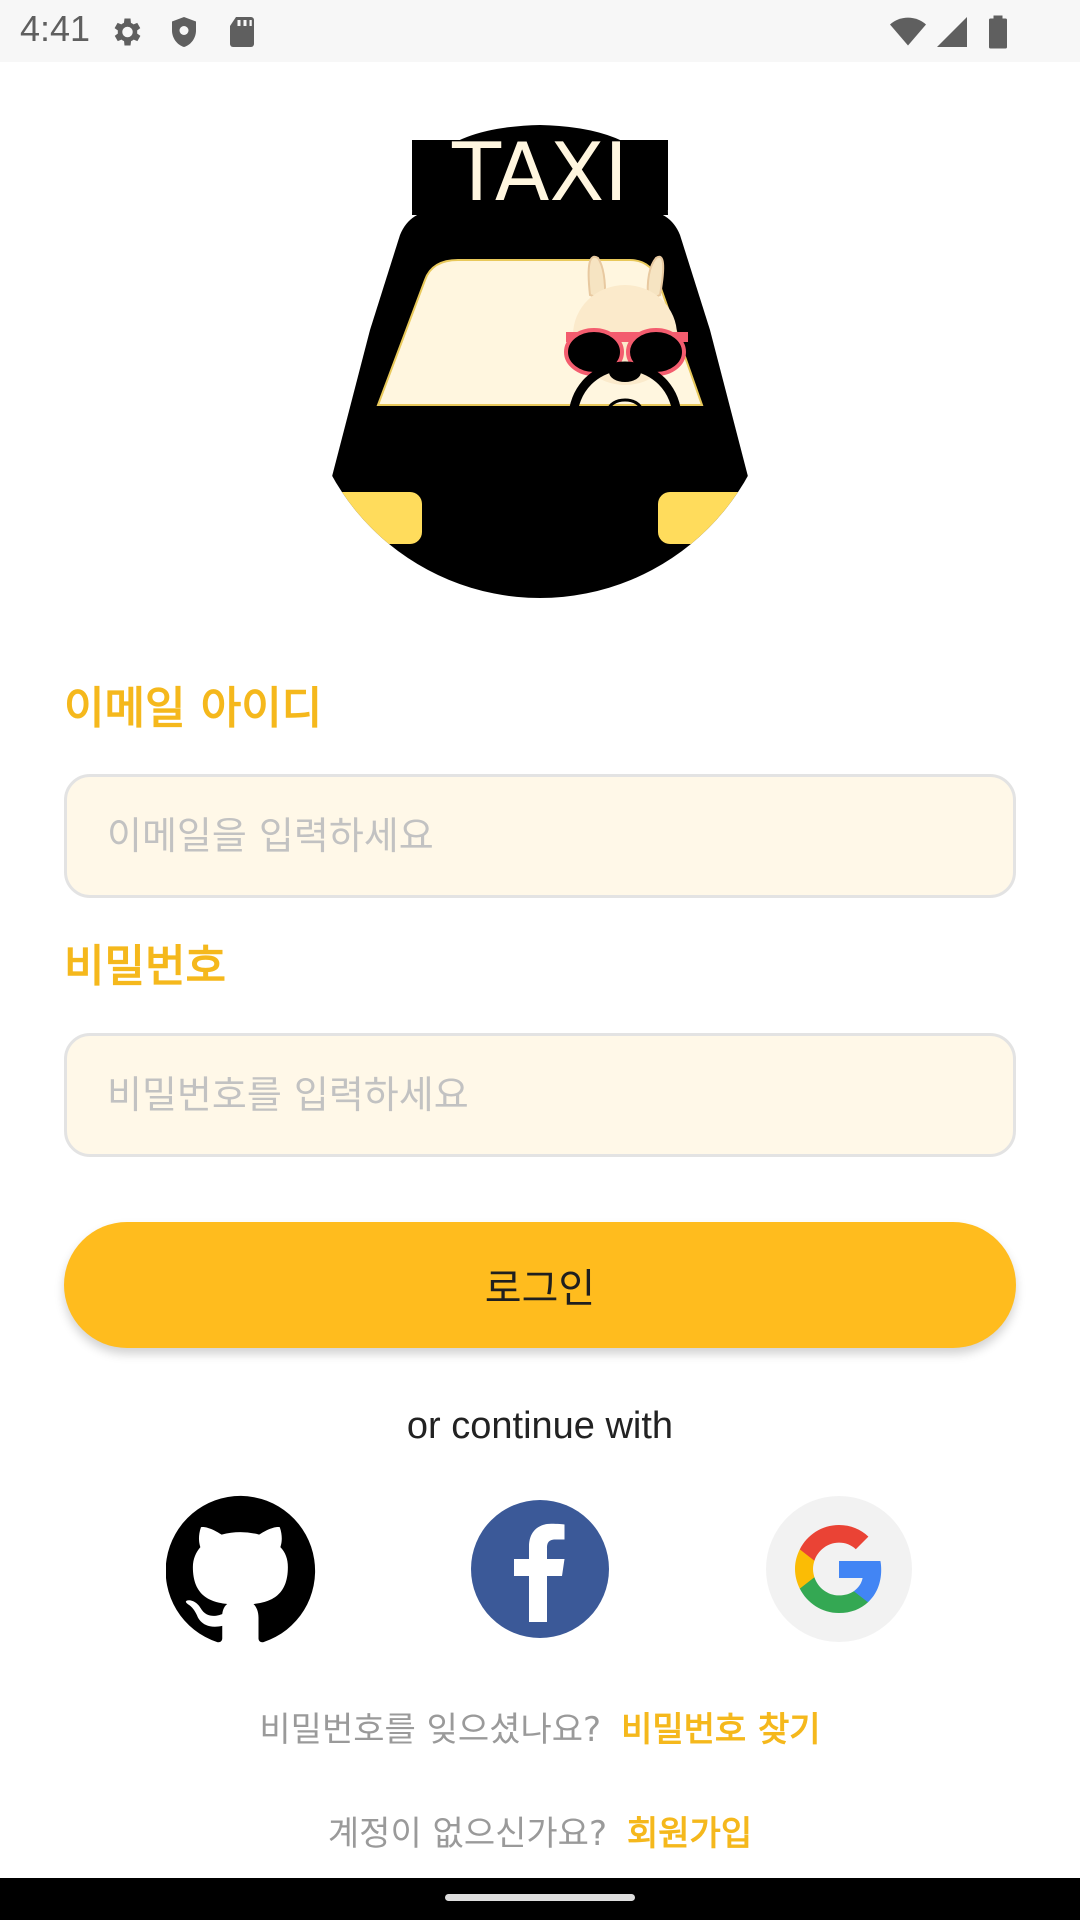  I want to click on home-gesture-handle, so click(540, 1897).